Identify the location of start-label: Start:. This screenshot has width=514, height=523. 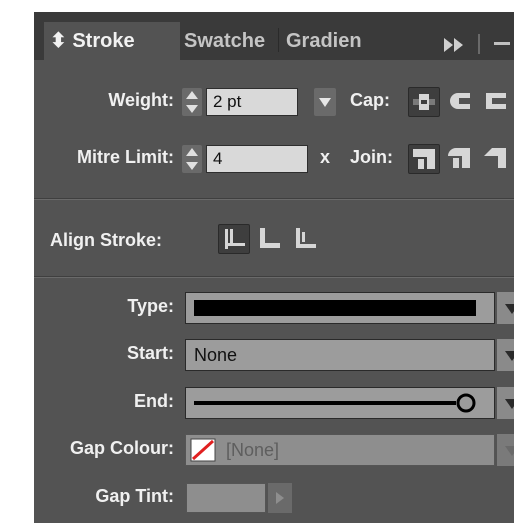
(150, 353).